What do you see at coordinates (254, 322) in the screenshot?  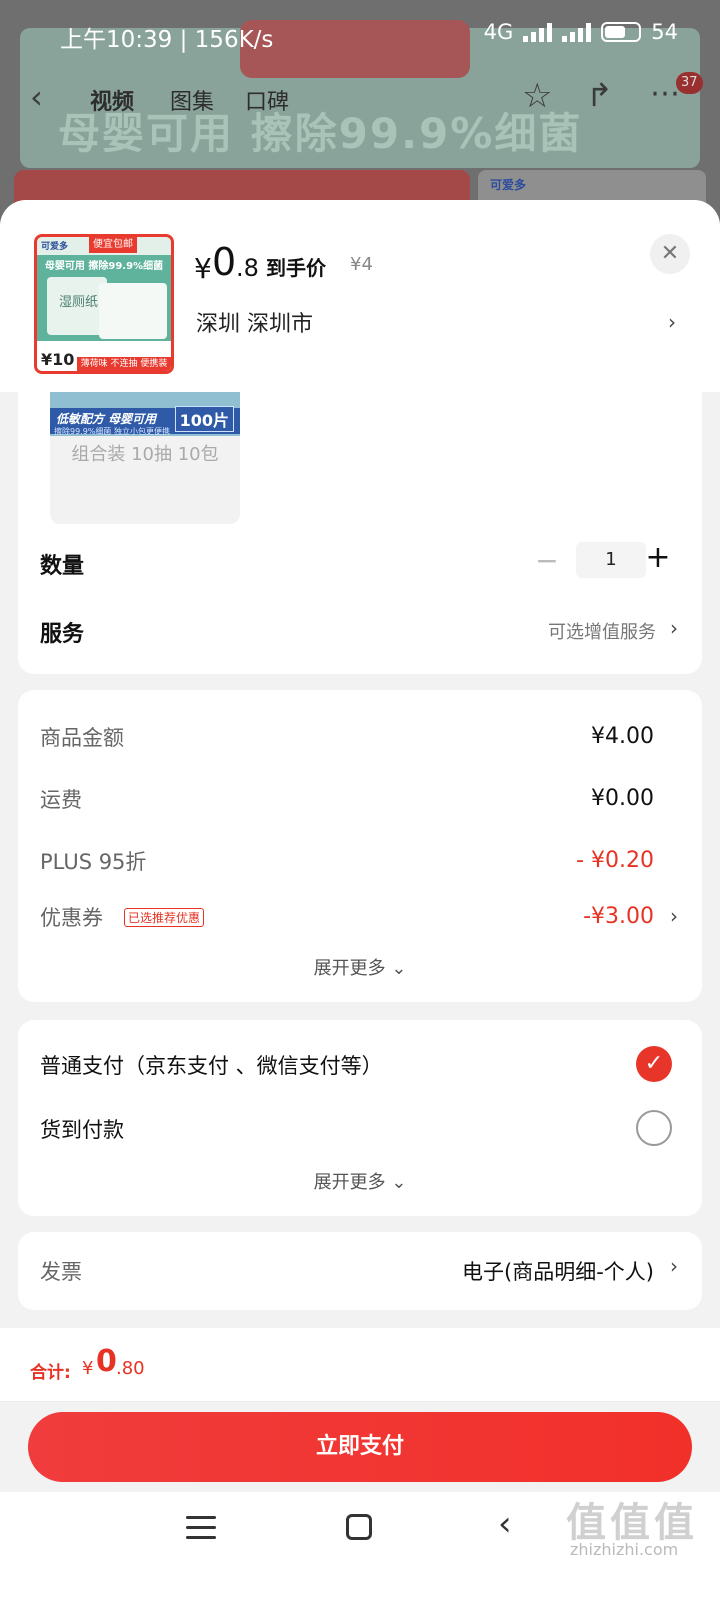 I see `delivery-location: 深圳 深圳市` at bounding box center [254, 322].